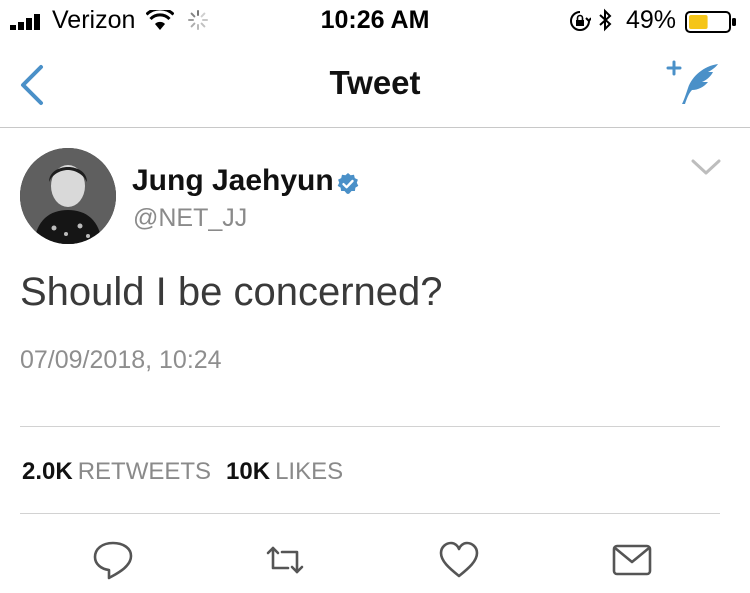  Describe the element at coordinates (695, 83) in the screenshot. I see `compose-tweet-icon` at that location.